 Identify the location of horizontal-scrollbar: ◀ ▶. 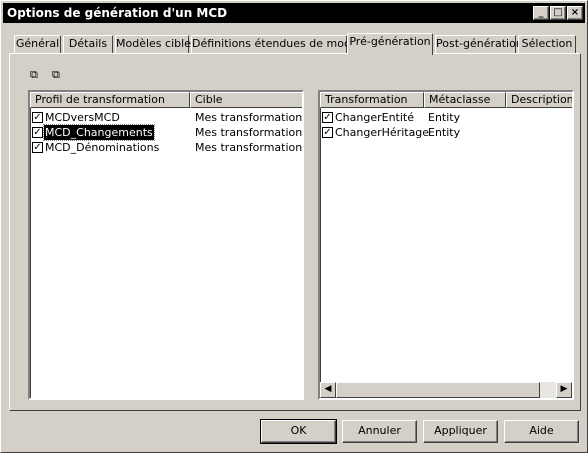
(446, 390).